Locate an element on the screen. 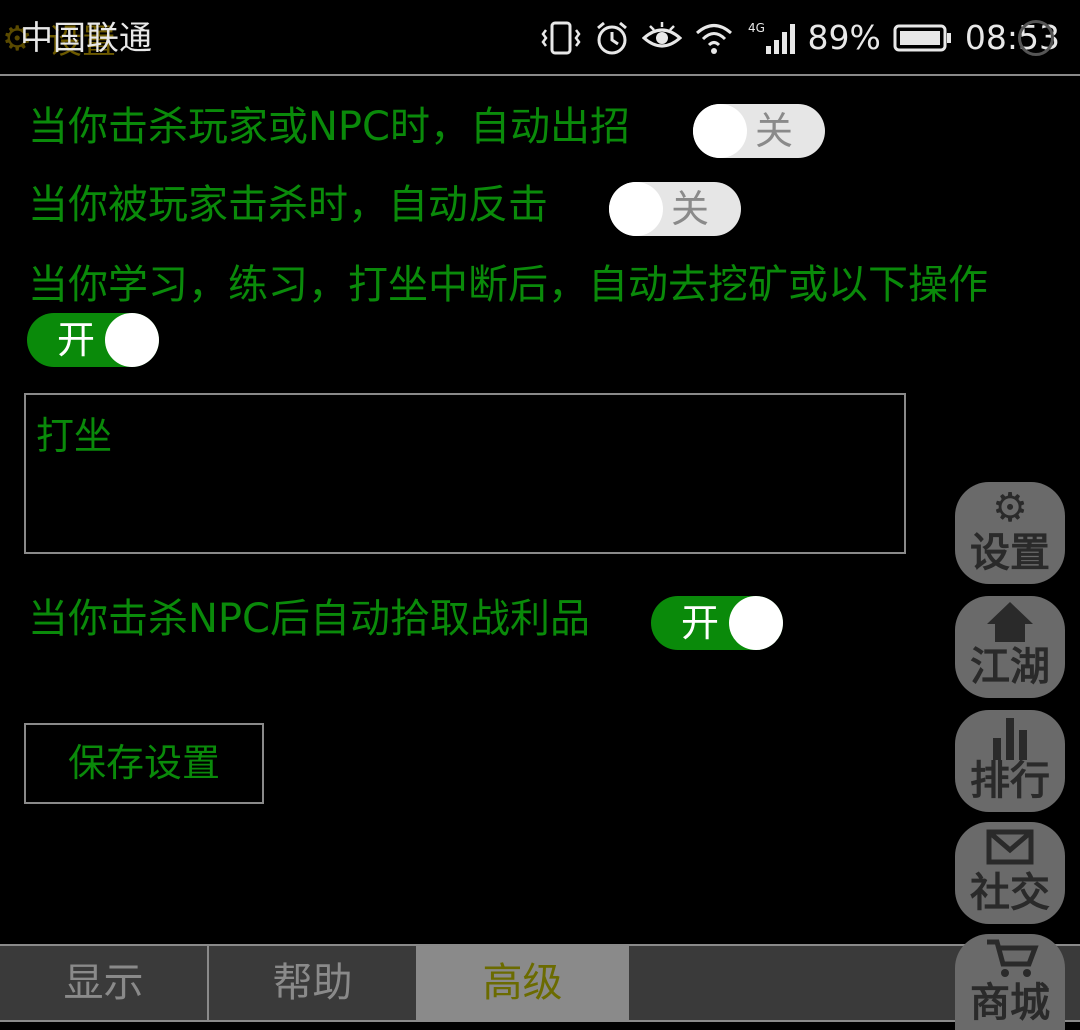 The height and width of the screenshot is (1030, 1080). gear-icon: ⚙ is located at coordinates (1010, 508).